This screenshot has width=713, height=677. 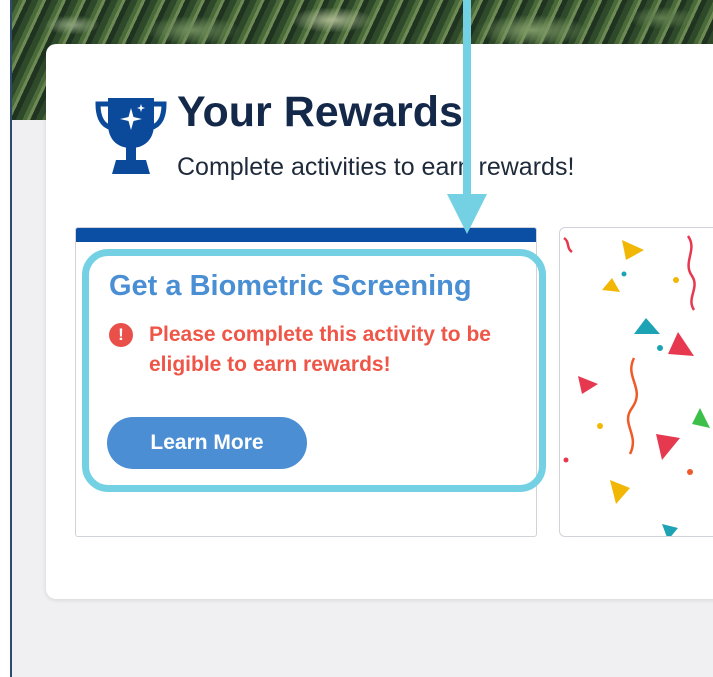 I want to click on page-title: Your Rewards, so click(x=320, y=112).